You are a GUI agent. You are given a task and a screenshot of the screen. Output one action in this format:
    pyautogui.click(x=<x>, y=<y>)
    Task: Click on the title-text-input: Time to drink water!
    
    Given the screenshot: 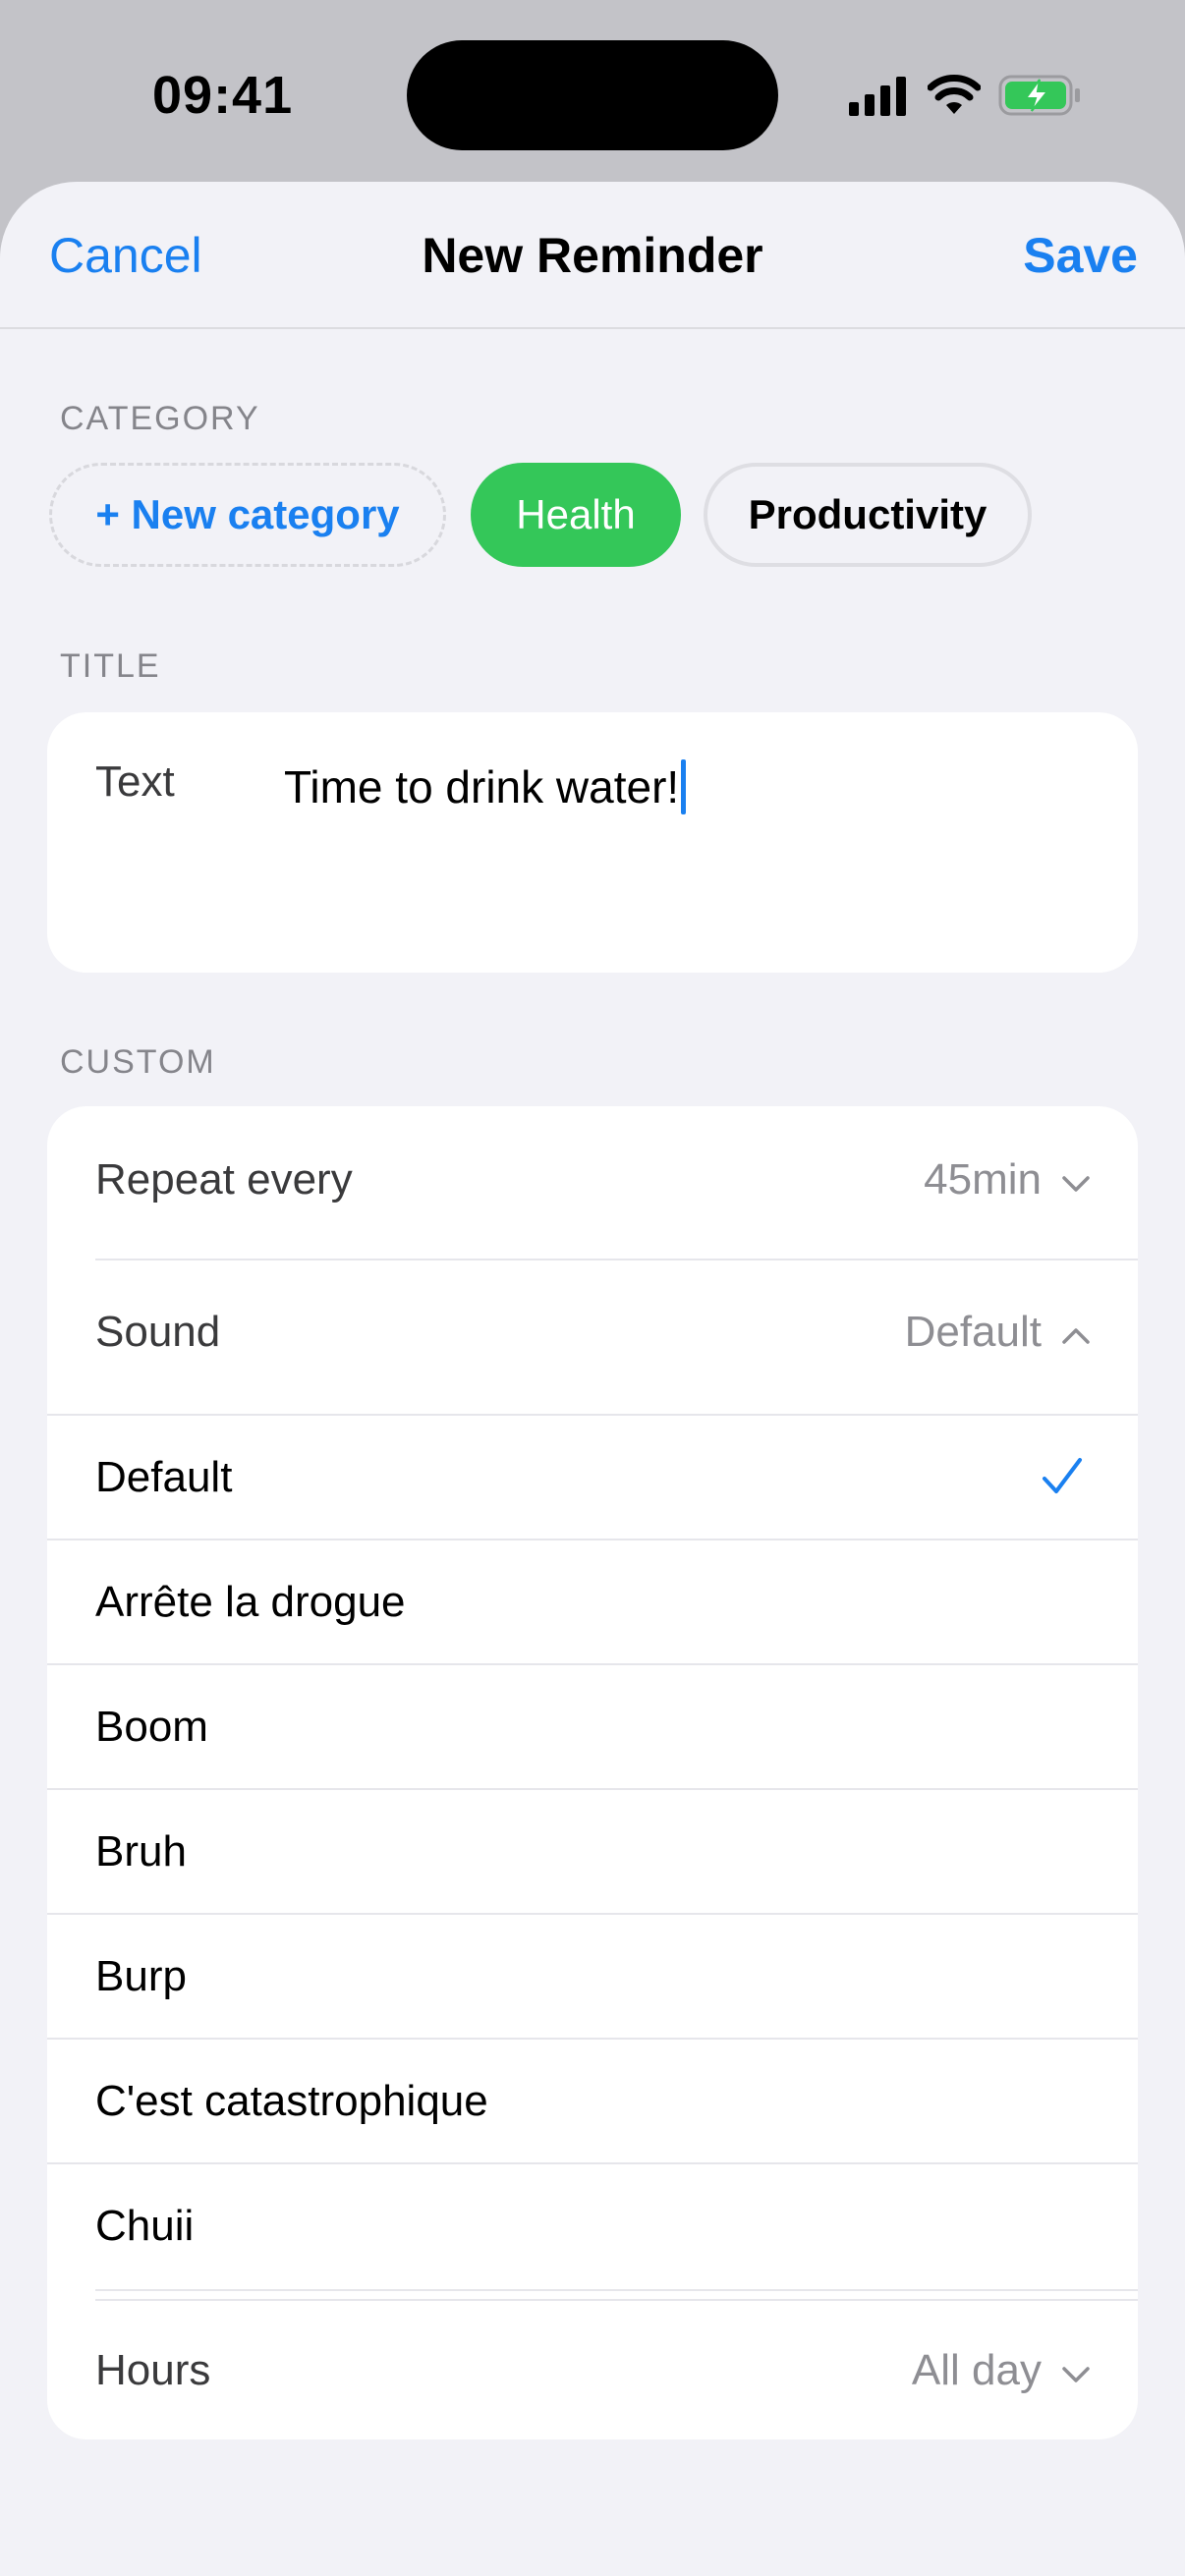 What is the action you would take?
    pyautogui.click(x=486, y=786)
    